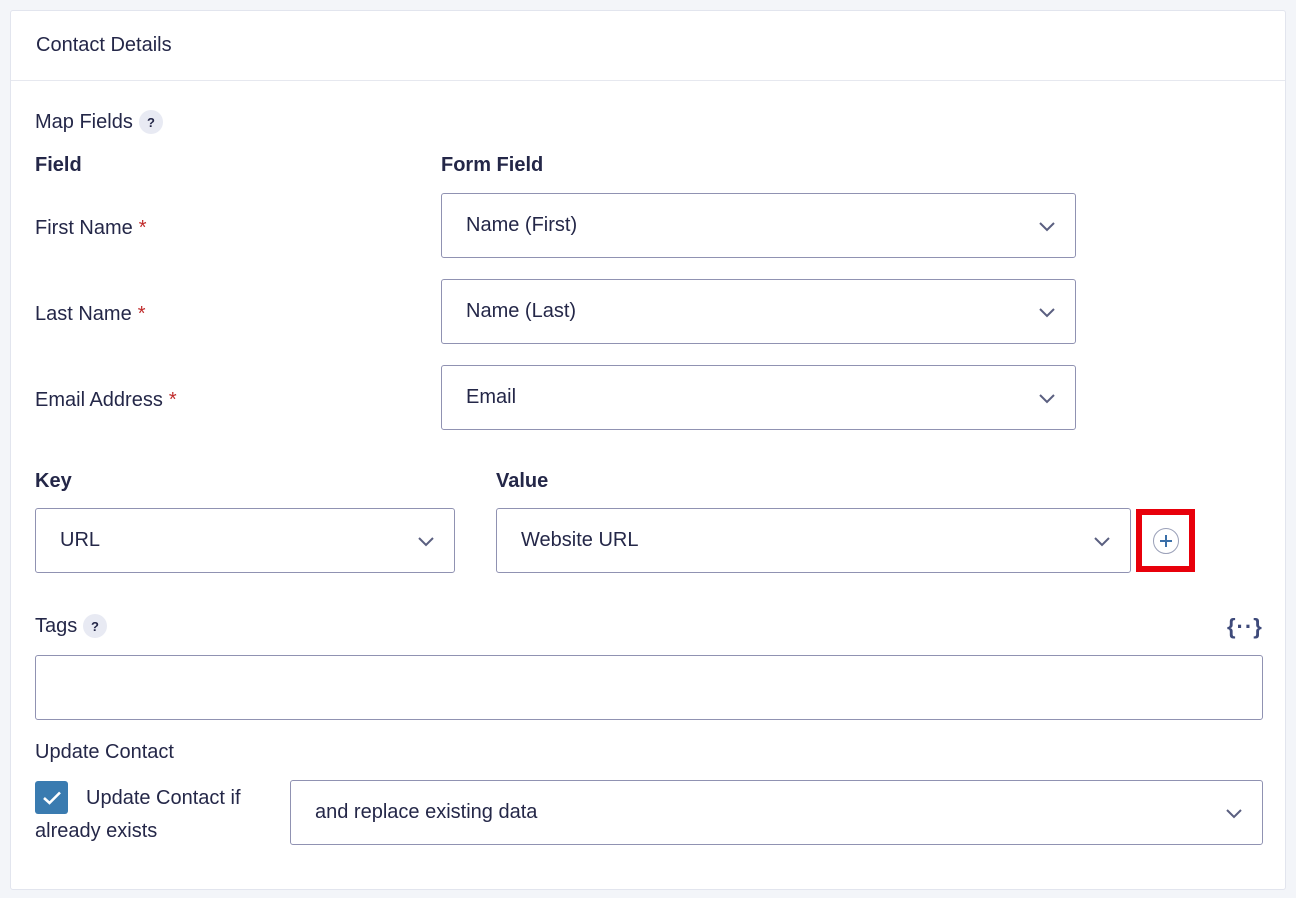 Image resolution: width=1296 pixels, height=898 pixels. I want to click on field-label-first-name: First Name *, so click(91, 228).